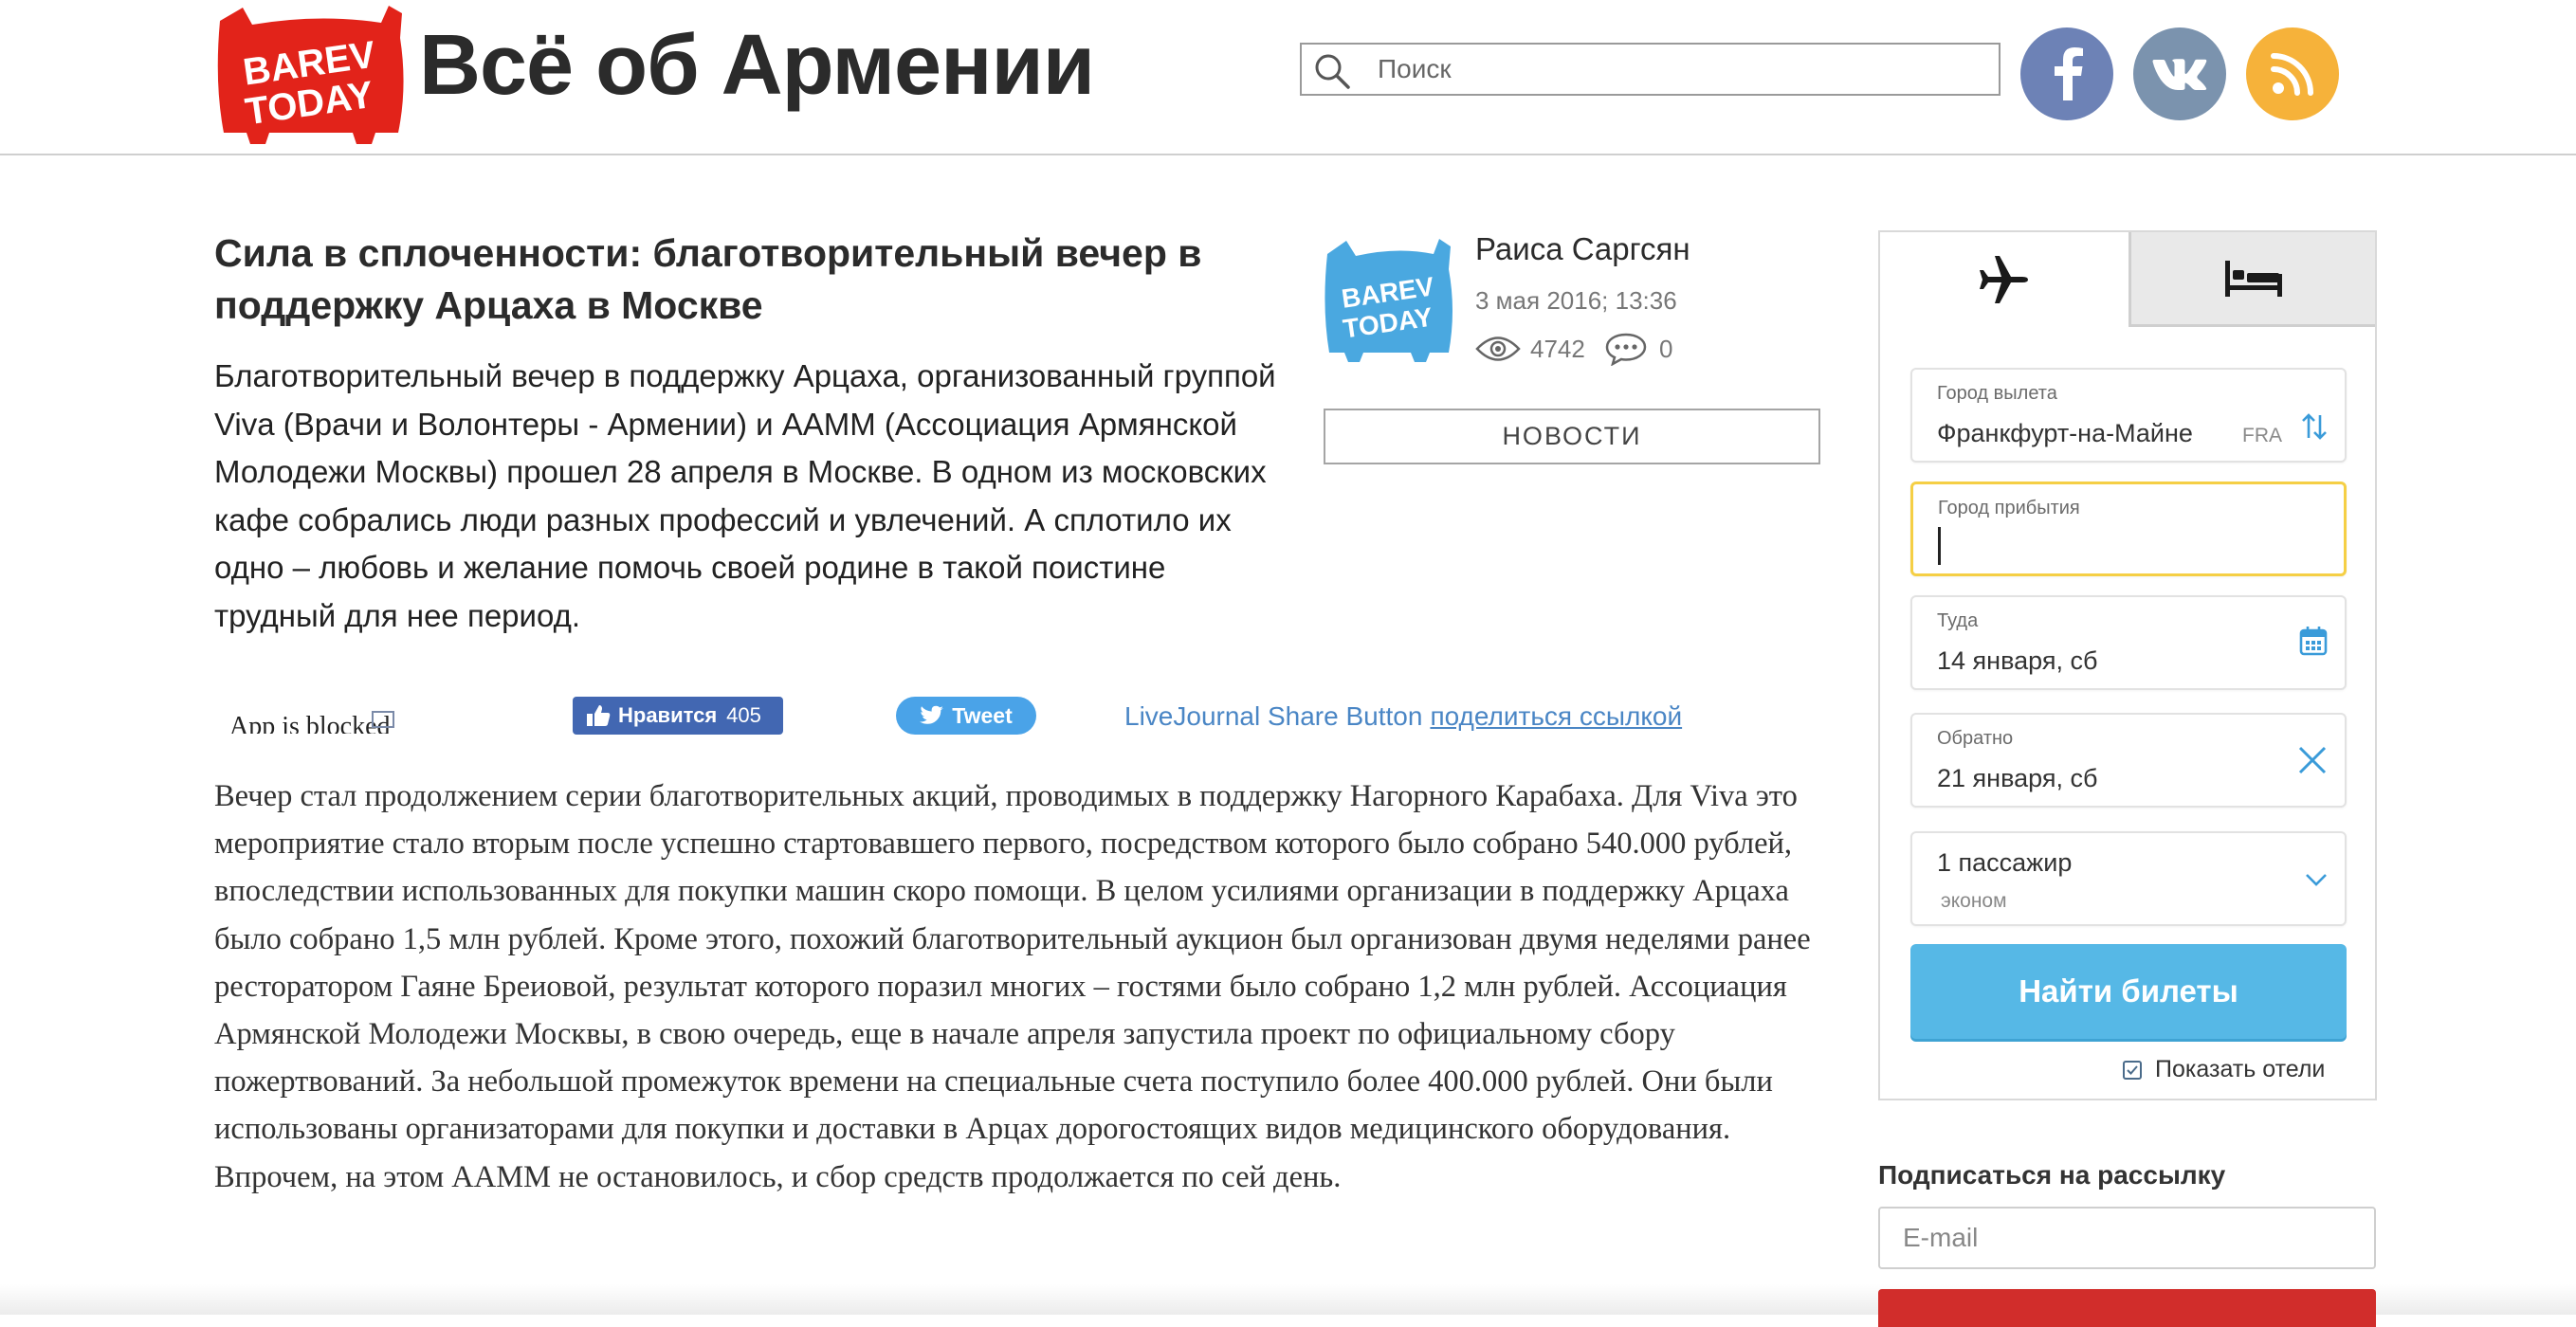  I want to click on thumbs-up-icon, so click(599, 715).